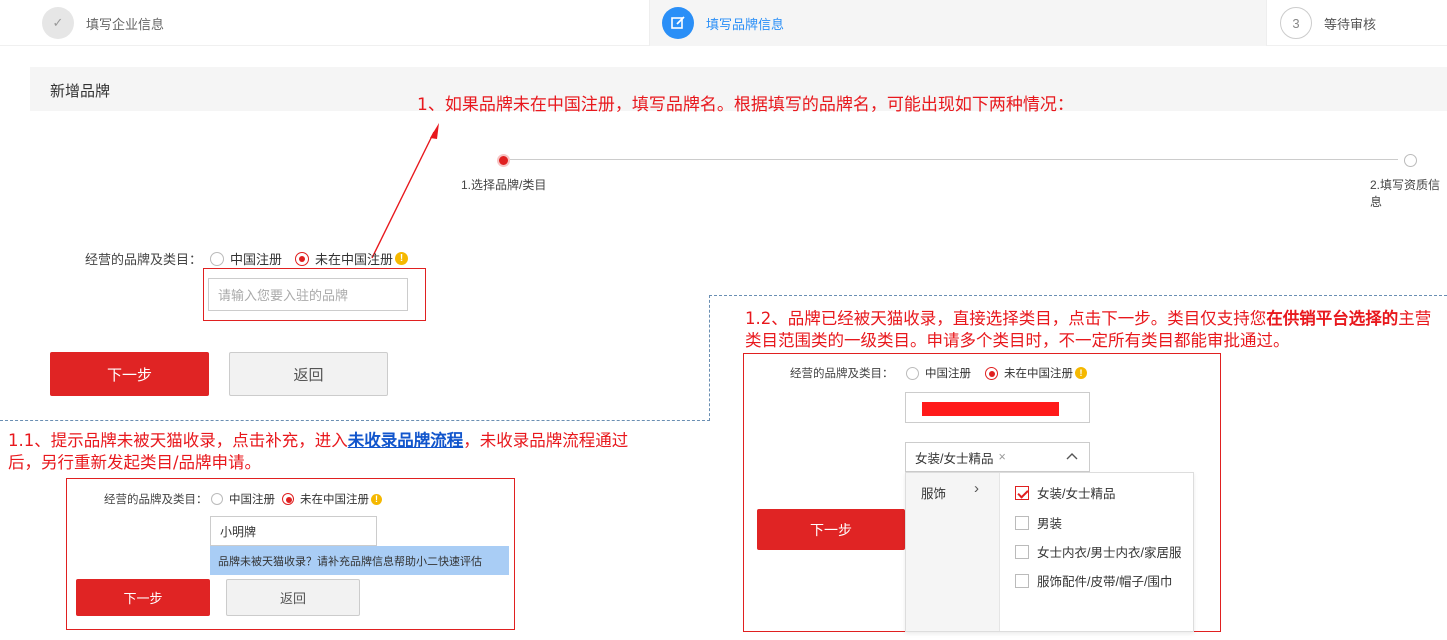 This screenshot has height=640, width=1447. What do you see at coordinates (217, 258) in the screenshot?
I see `radio-circle` at bounding box center [217, 258].